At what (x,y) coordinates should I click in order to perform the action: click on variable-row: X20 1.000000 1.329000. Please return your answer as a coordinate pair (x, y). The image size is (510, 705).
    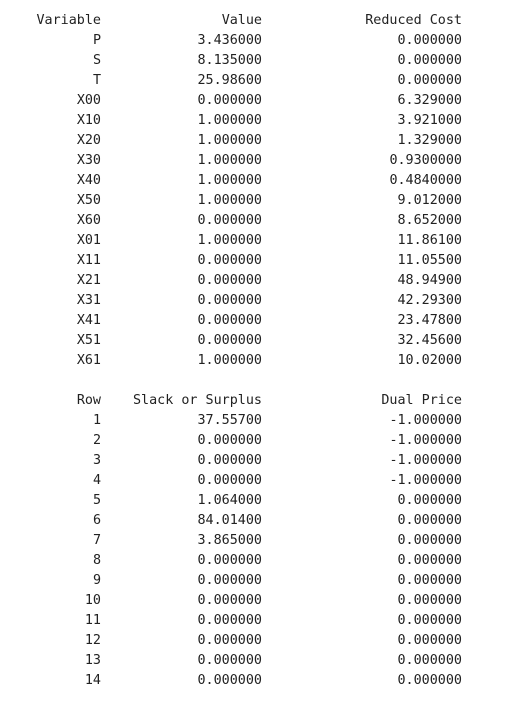
    Looking at the image, I should click on (255, 141).